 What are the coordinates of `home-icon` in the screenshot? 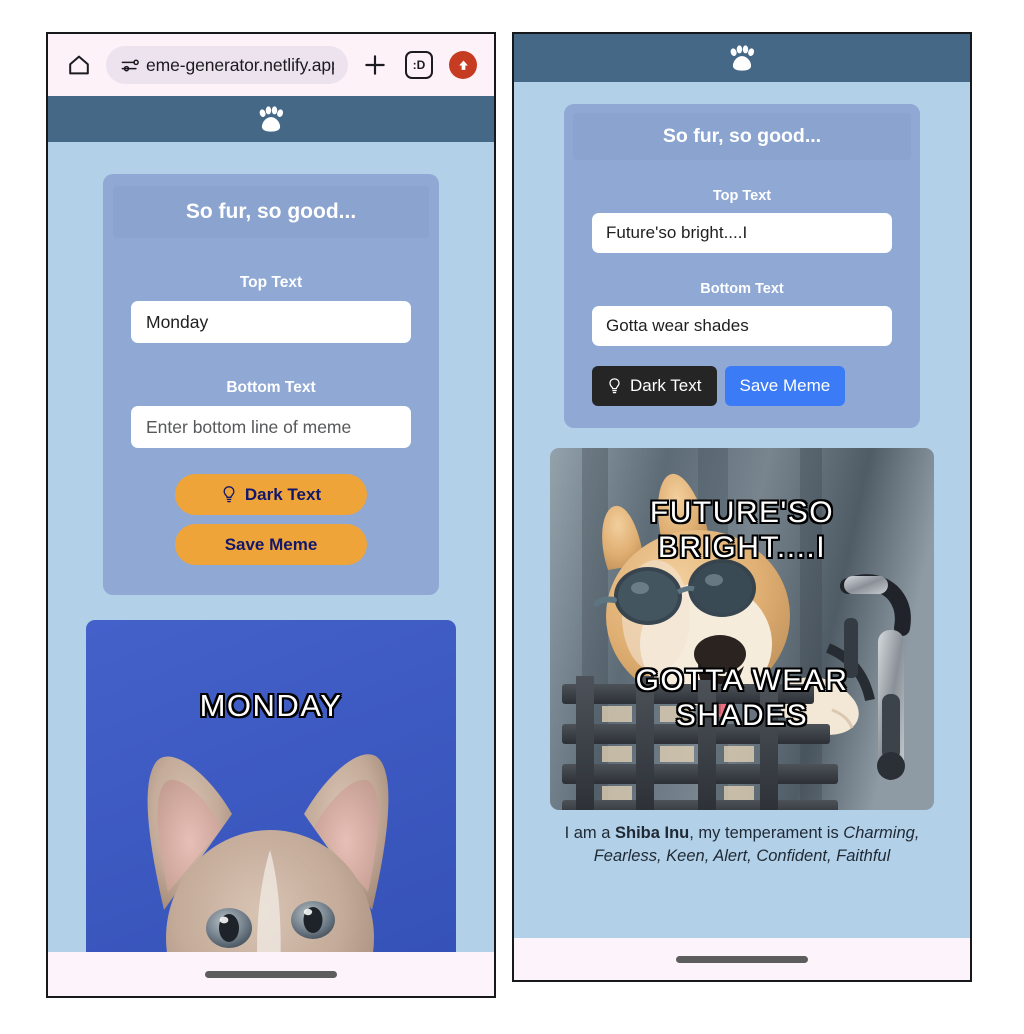 It's located at (79, 65).